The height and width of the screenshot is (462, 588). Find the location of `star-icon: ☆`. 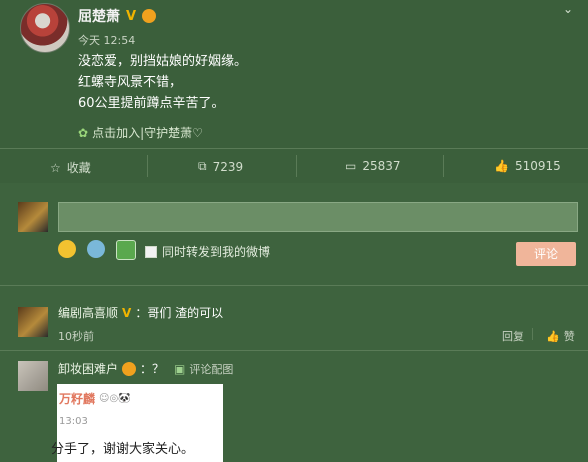

star-icon: ☆ is located at coordinates (55, 167).